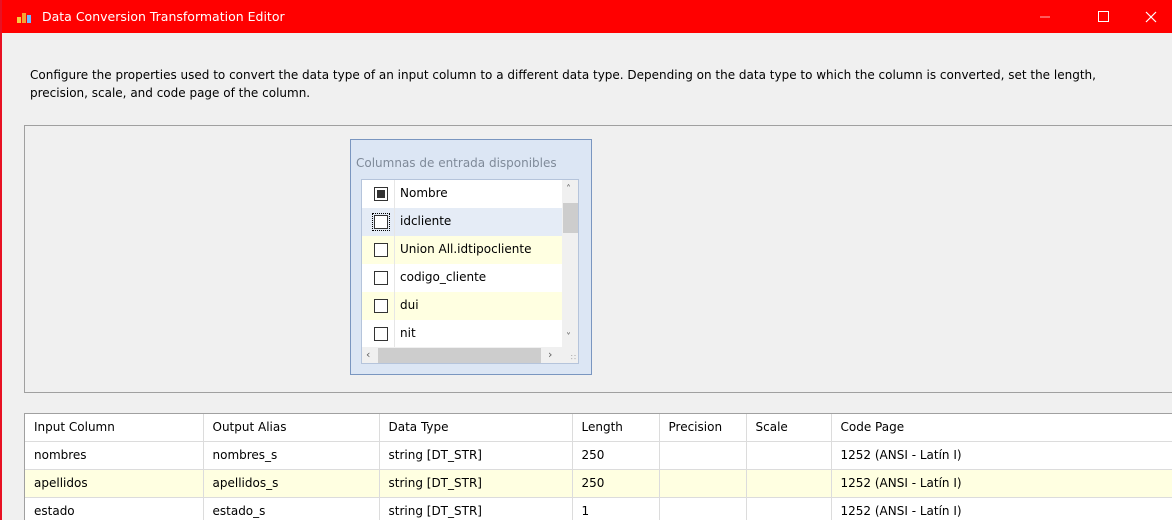  I want to click on column-label: Union All.idtipocliente, so click(466, 249).